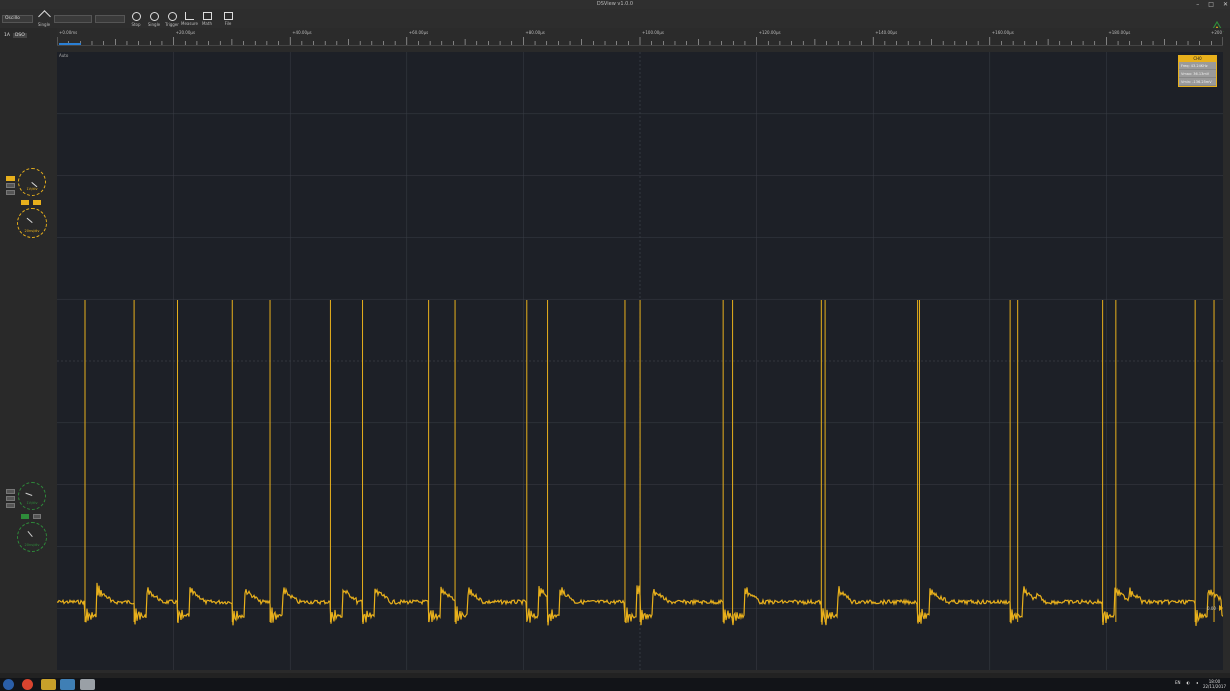 This screenshot has width=1230, height=691. What do you see at coordinates (1216, 32) in the screenshot?
I see `ruler-tick-label: +200` at bounding box center [1216, 32].